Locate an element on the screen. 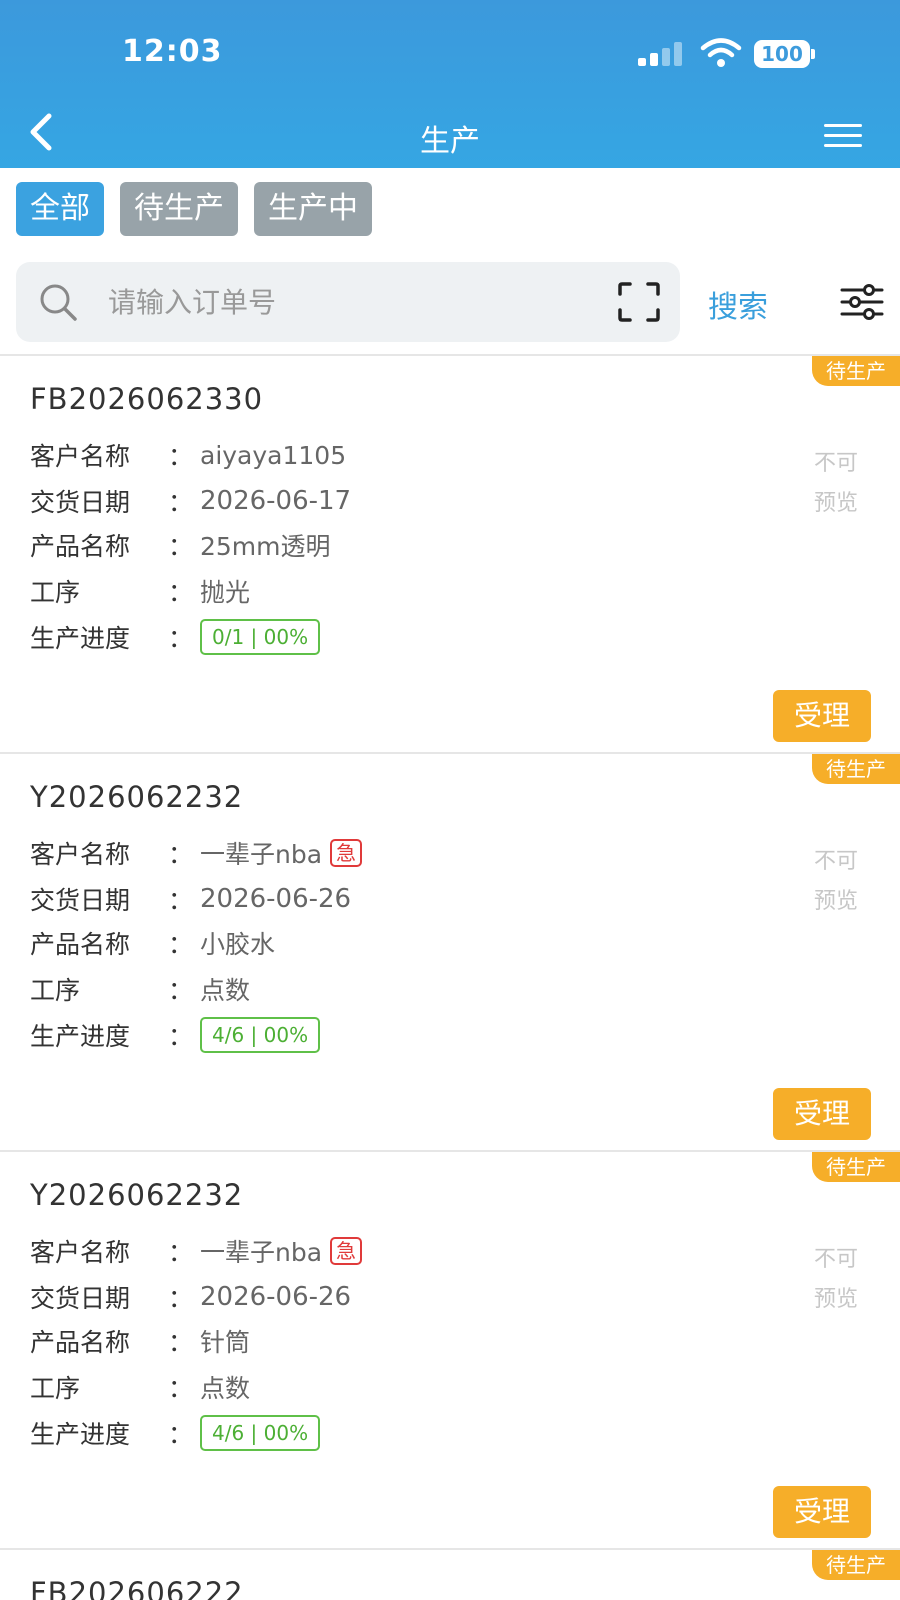  process-value: 抛光 is located at coordinates (225, 592).